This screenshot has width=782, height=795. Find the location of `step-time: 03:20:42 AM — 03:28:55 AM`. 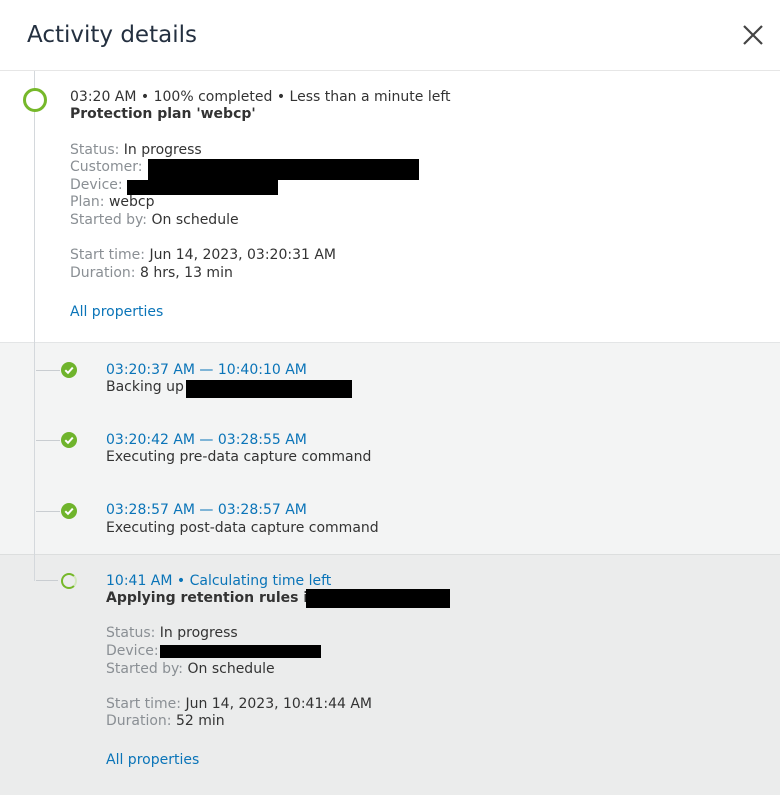

step-time: 03:20:42 AM — 03:28:55 AM is located at coordinates (206, 440).